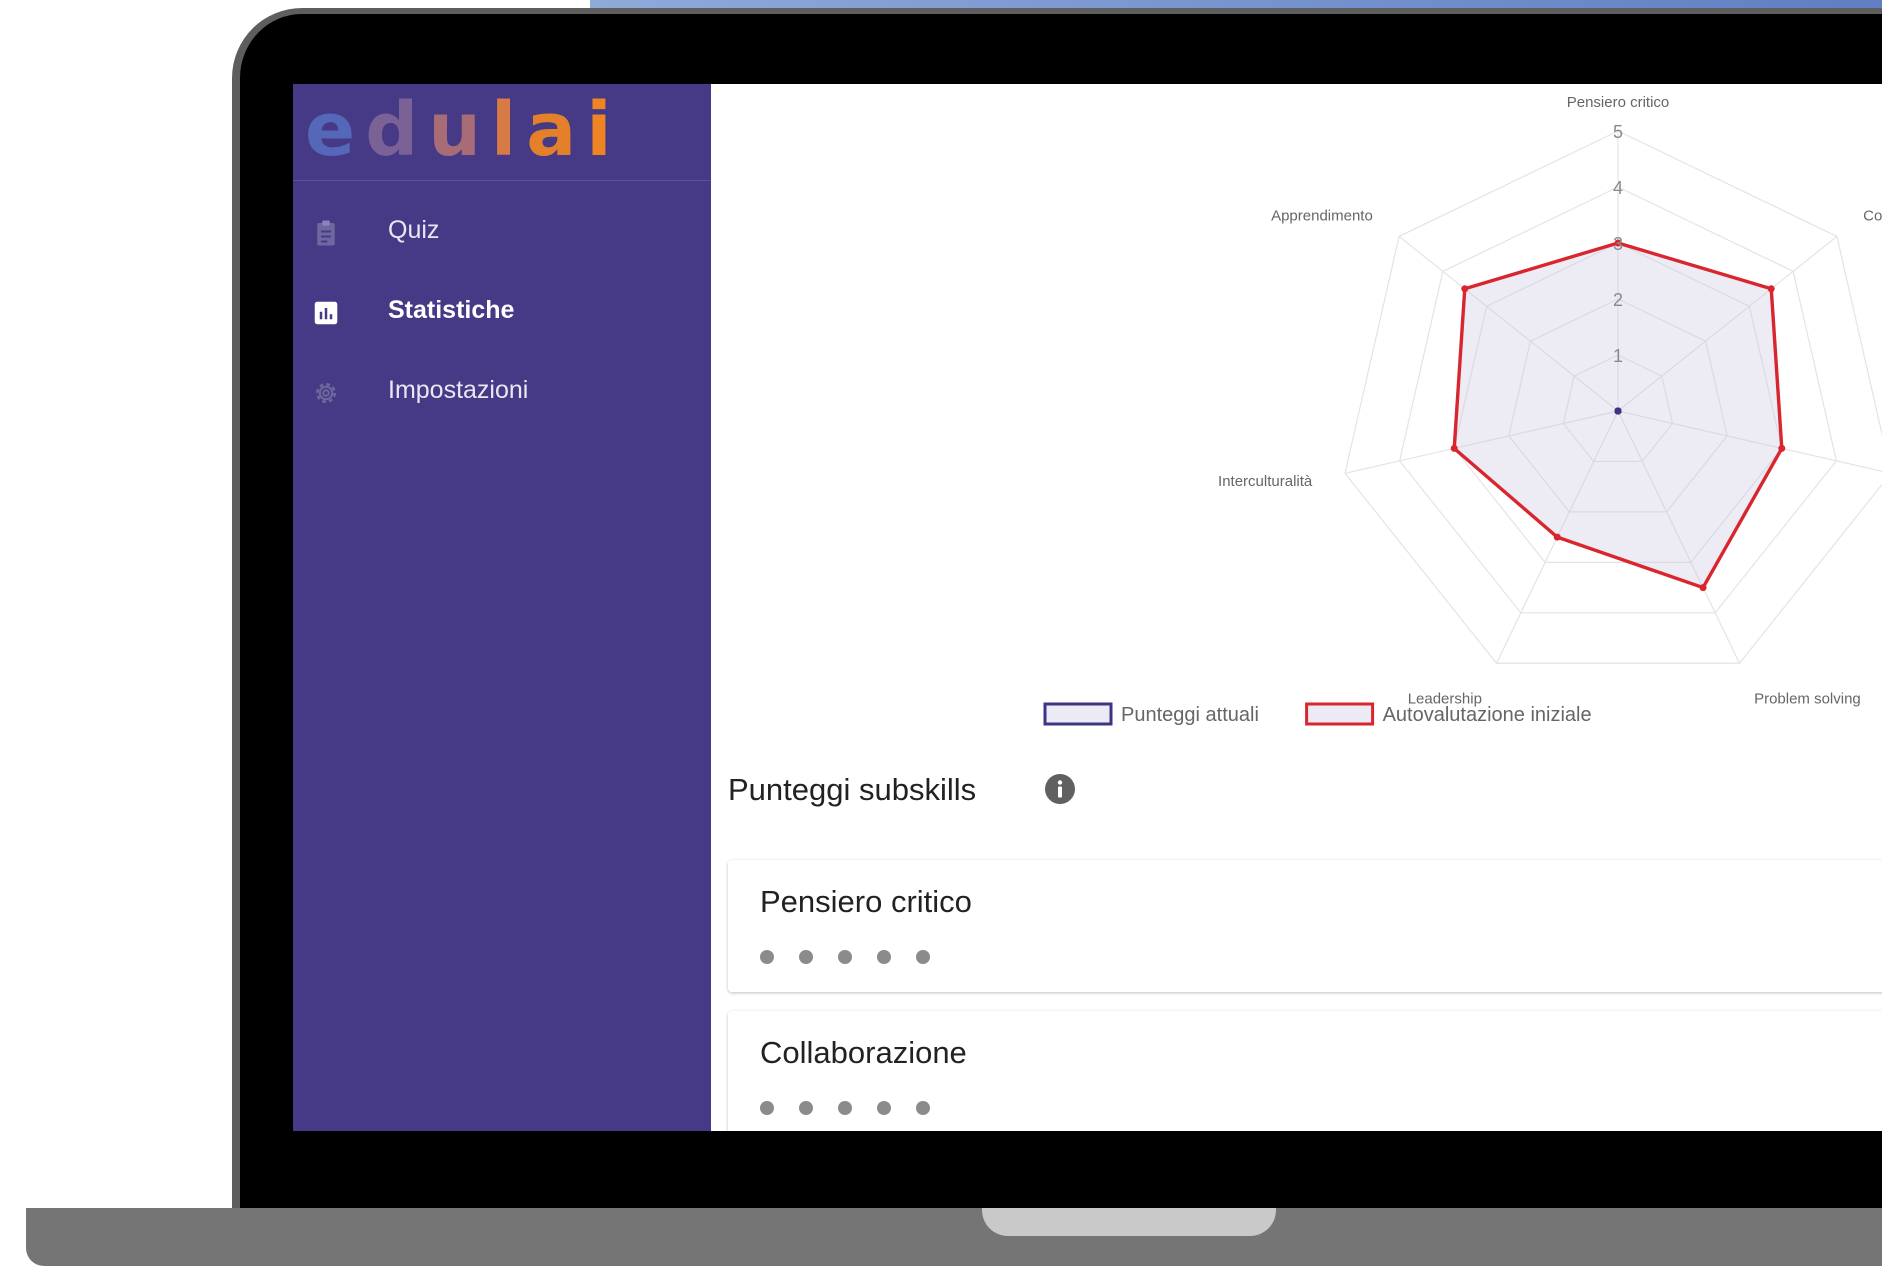  I want to click on subskill-card: Collaborazione, so click(1305, 1071).